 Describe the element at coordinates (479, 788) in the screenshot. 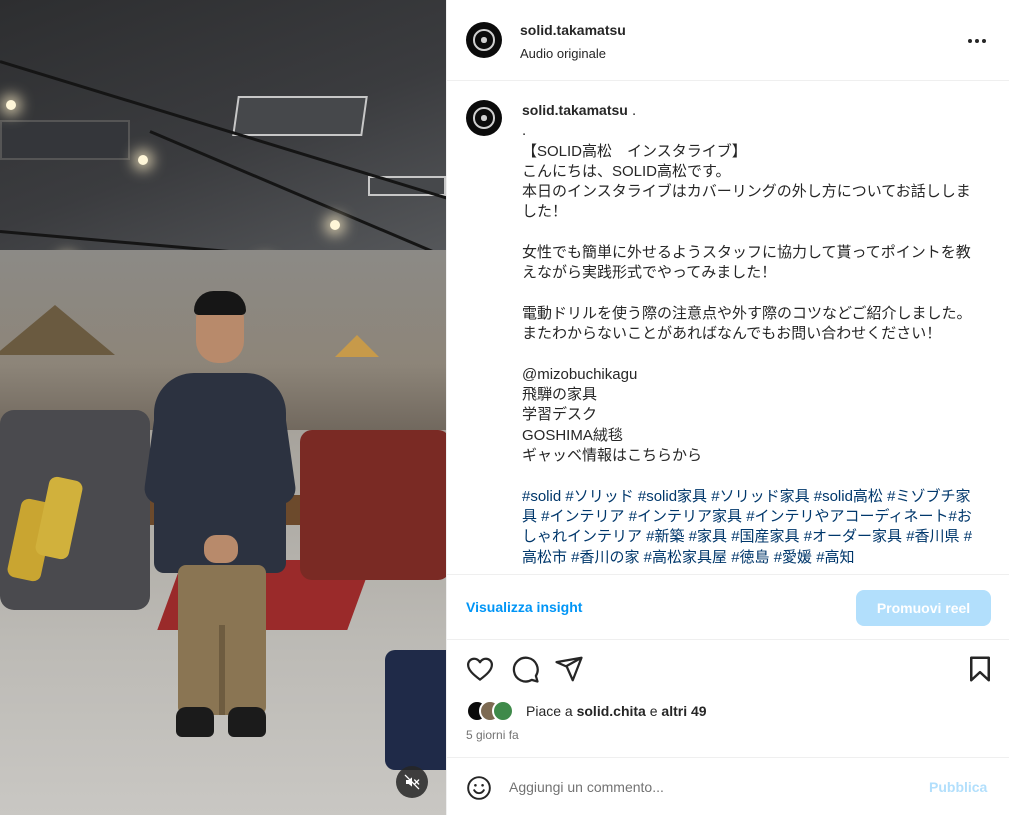

I see `smiley-icon` at that location.